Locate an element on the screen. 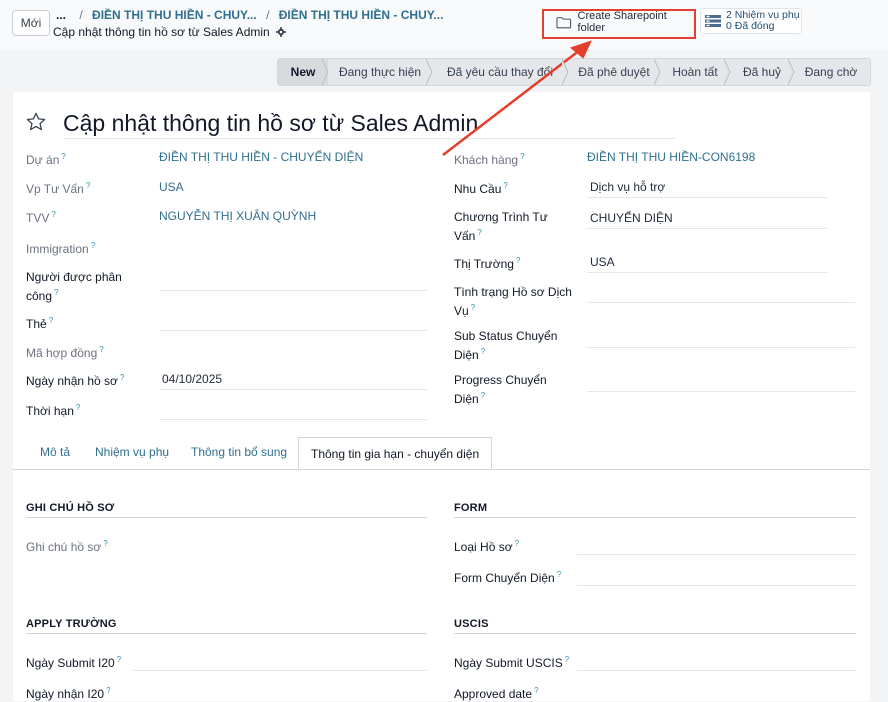 The height and width of the screenshot is (702, 888). stage-approved: Đã phê duyệt is located at coordinates (614, 72).